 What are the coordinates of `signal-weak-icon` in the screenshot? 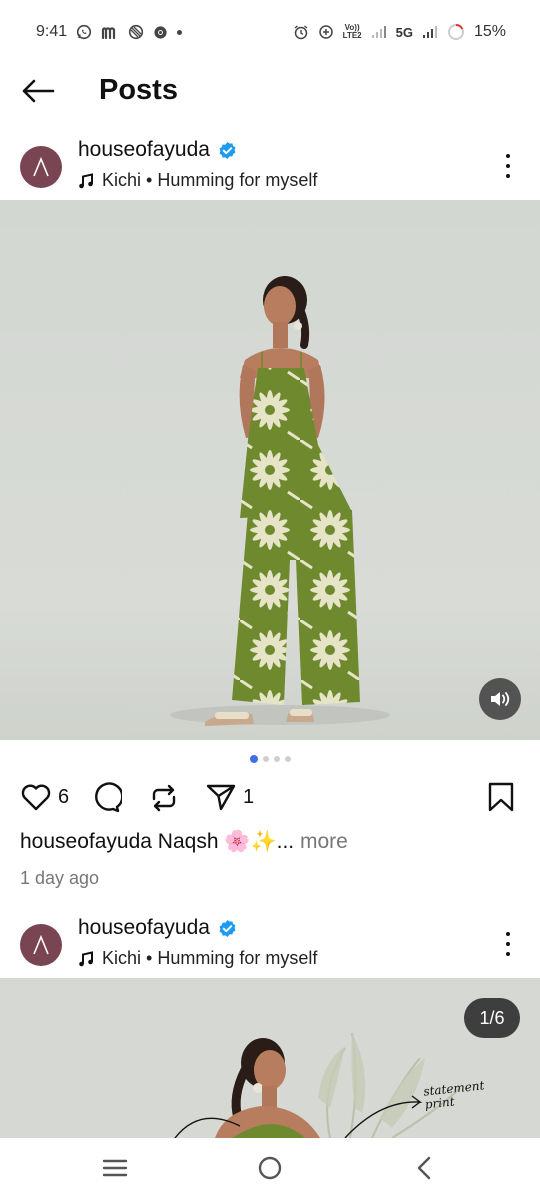 It's located at (379, 32).